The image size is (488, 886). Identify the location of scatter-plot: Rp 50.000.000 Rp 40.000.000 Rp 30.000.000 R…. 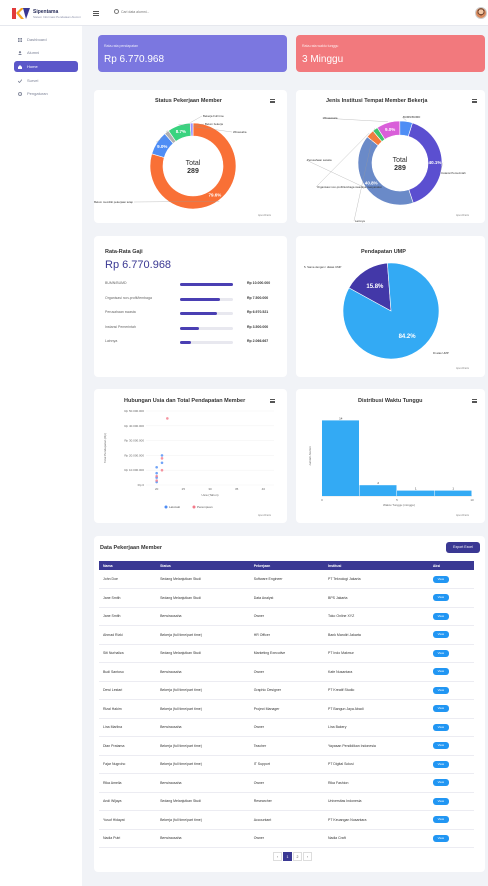
(188, 459).